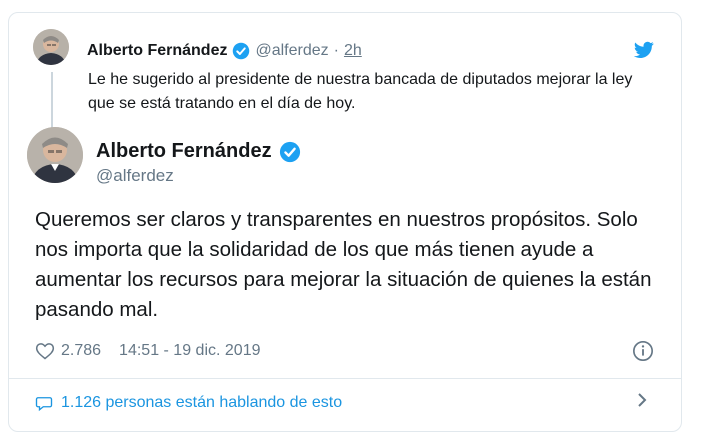 The width and height of the screenshot is (720, 432). Describe the element at coordinates (157, 51) in the screenshot. I see `reply-author-name: Alberto Fernández` at that location.